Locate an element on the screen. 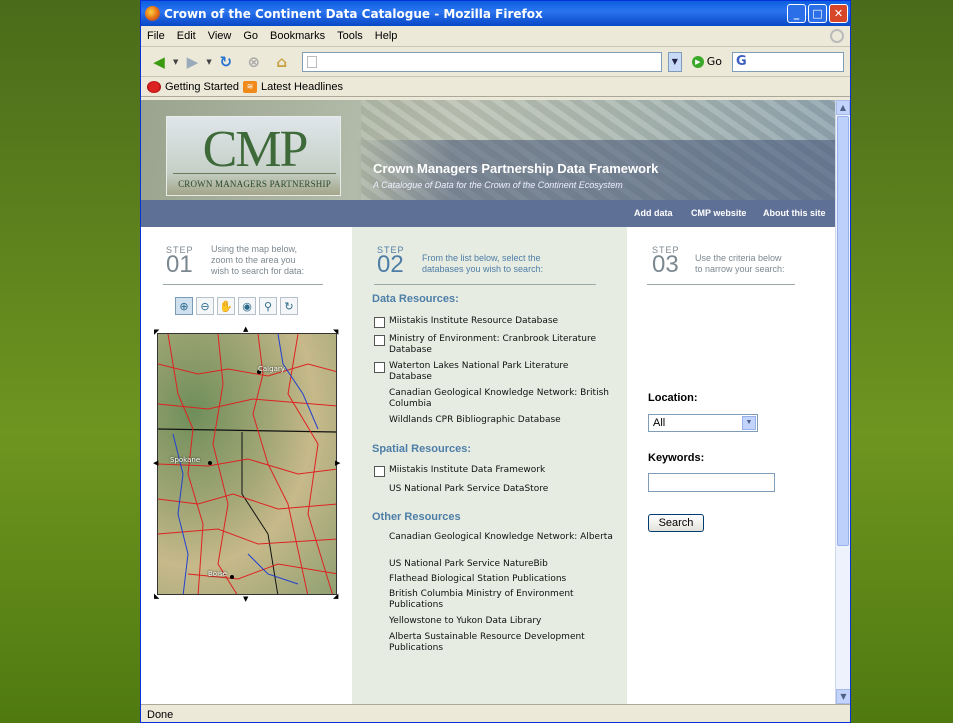 The width and height of the screenshot is (953, 723). menu-edit: Edit is located at coordinates (186, 36).